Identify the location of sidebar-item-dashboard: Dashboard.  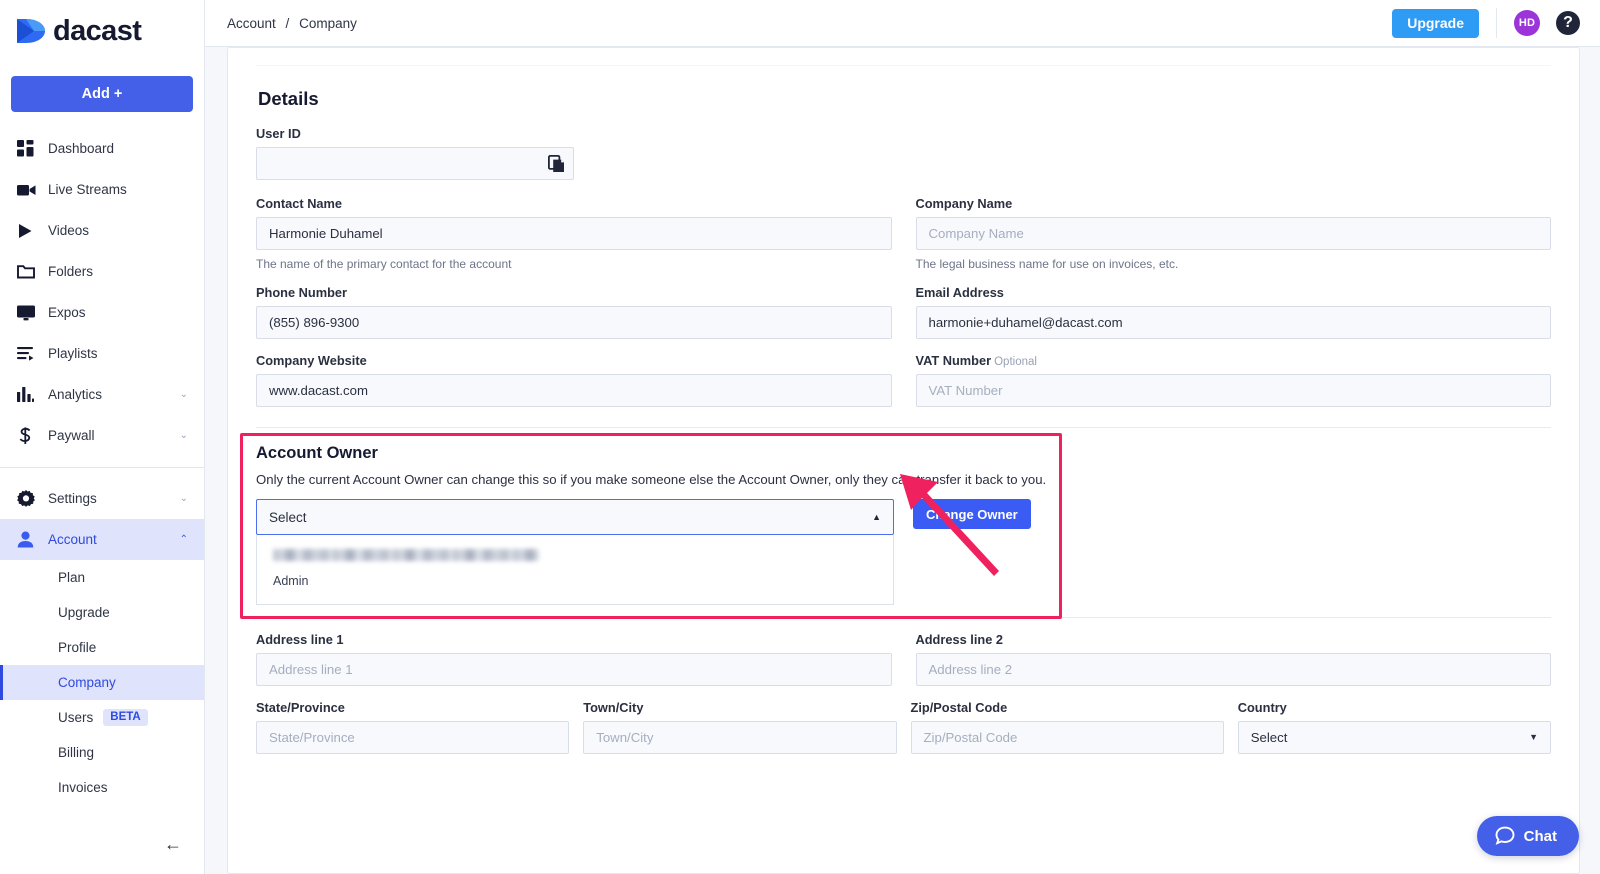
(102, 148).